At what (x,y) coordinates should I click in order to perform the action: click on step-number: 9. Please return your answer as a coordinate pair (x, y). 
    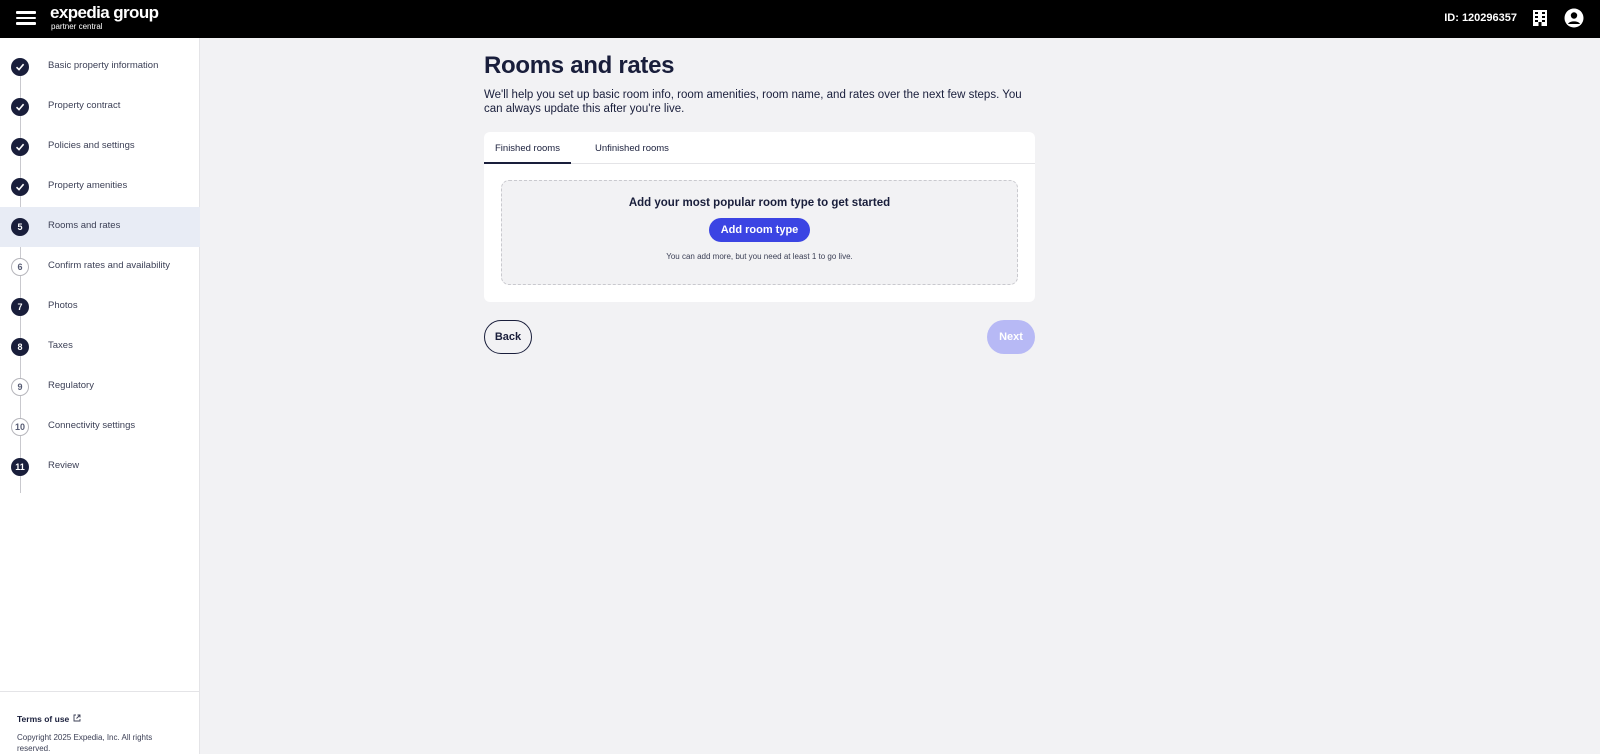
    Looking at the image, I should click on (20, 387).